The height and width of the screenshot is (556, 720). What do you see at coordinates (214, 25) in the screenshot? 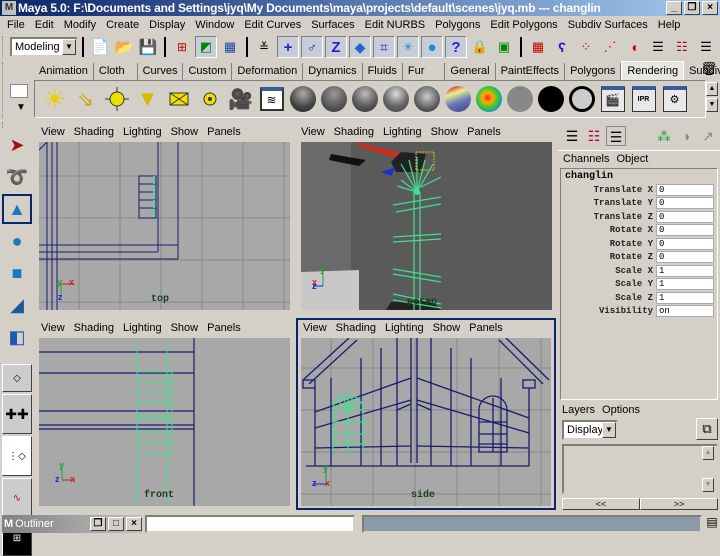
I see `menu-window: Window` at bounding box center [214, 25].